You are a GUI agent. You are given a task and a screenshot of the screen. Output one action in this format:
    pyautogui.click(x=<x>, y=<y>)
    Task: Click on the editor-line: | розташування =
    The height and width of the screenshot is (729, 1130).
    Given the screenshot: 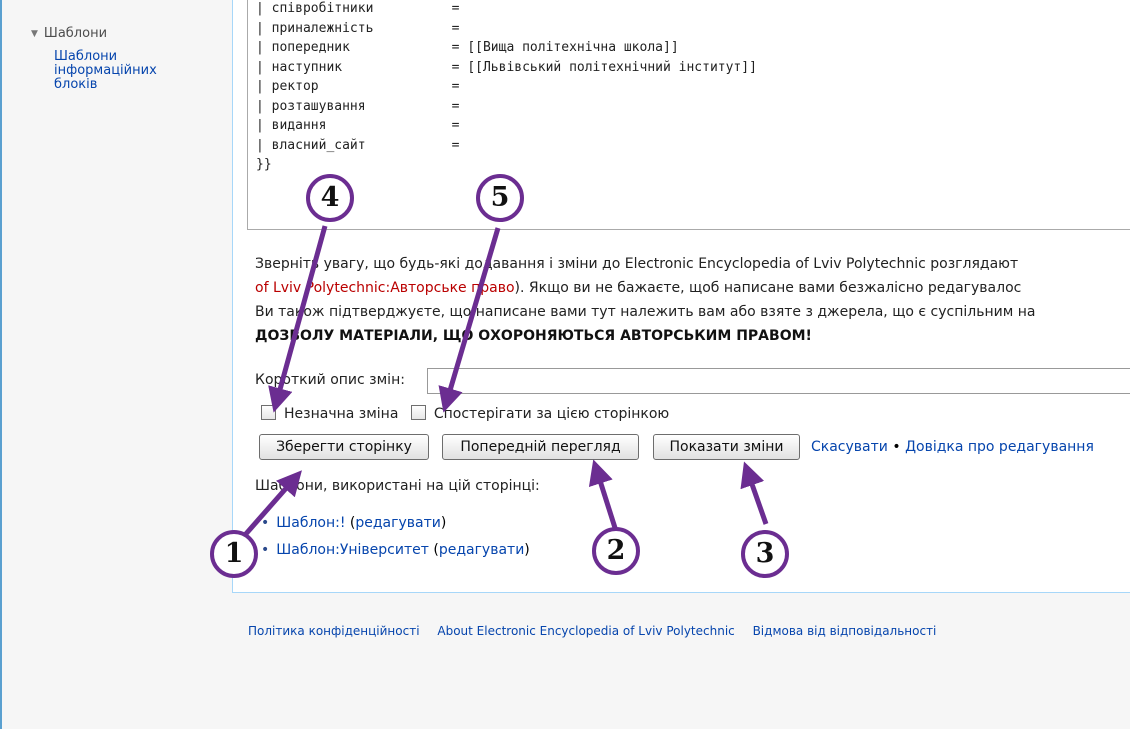 What is the action you would take?
    pyautogui.click(x=358, y=106)
    